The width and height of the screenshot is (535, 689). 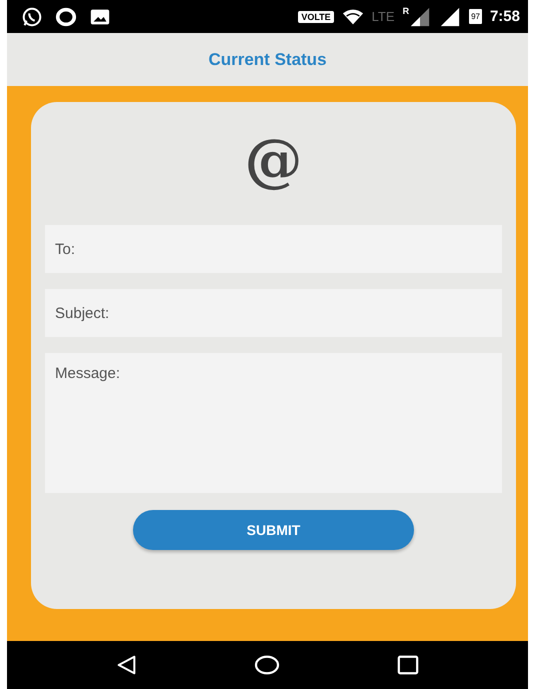 What do you see at coordinates (406, 11) in the screenshot?
I see `roaming-label: R` at bounding box center [406, 11].